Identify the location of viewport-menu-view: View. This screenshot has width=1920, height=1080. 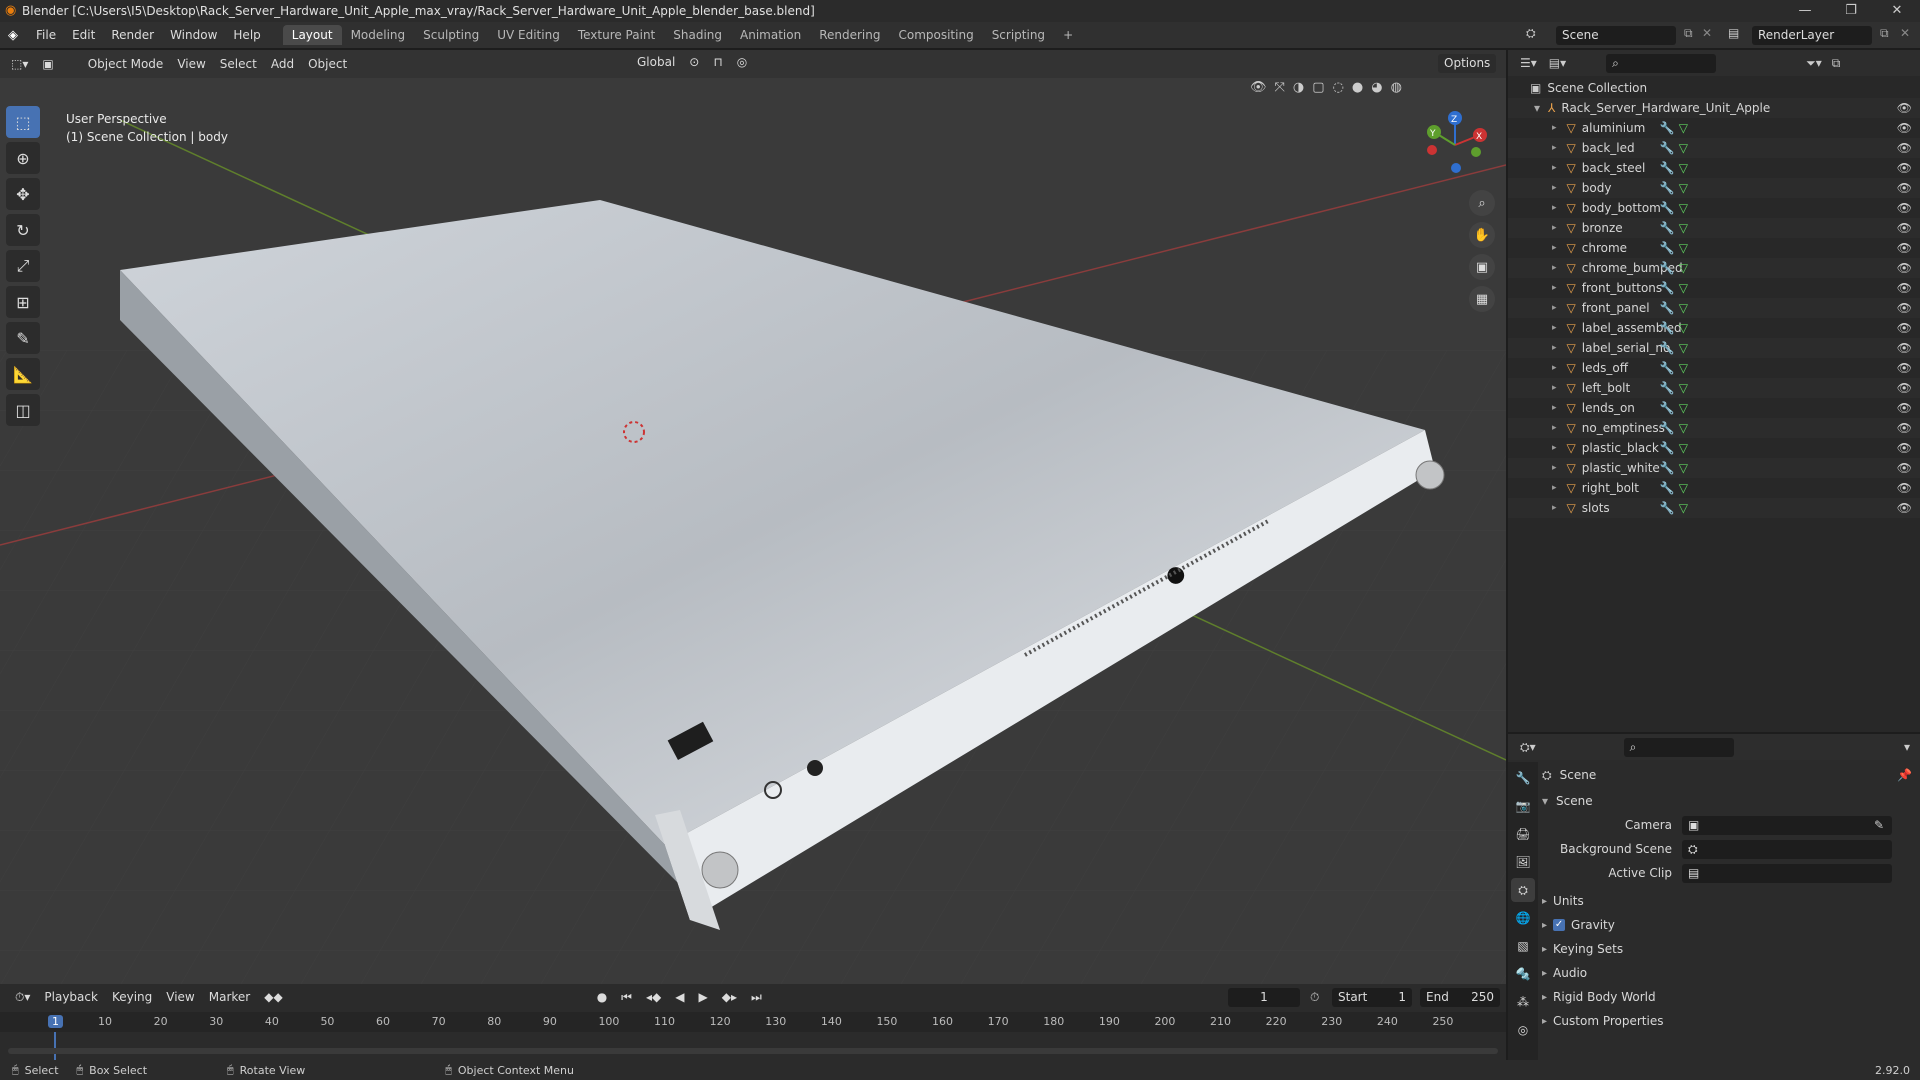
(191, 64).